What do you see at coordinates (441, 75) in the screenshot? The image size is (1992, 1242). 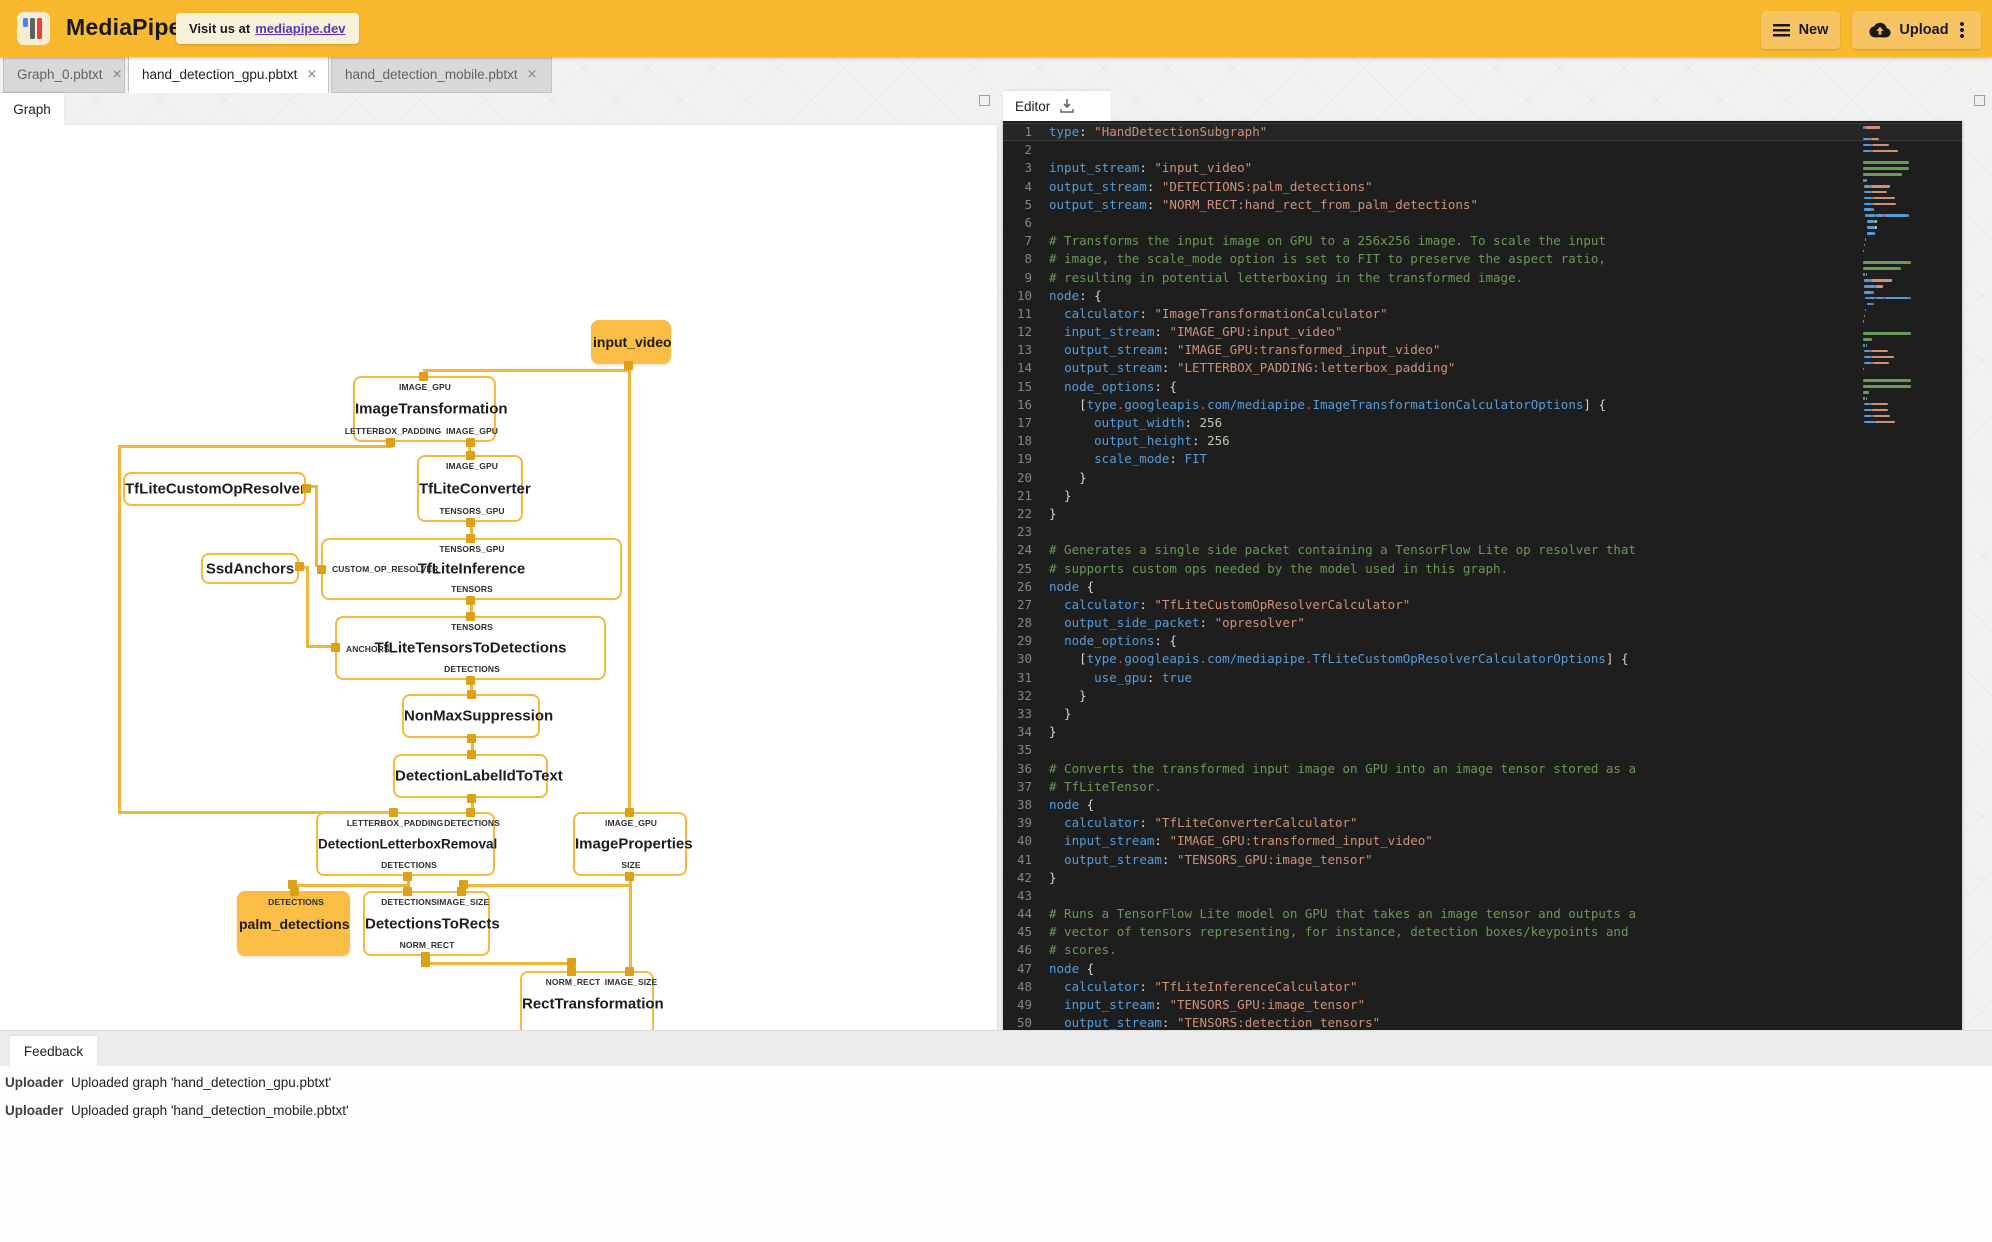 I see `file-tab-hand_detection_mobile.pbtxt: hand_detection_mobile.pbtxt ×` at bounding box center [441, 75].